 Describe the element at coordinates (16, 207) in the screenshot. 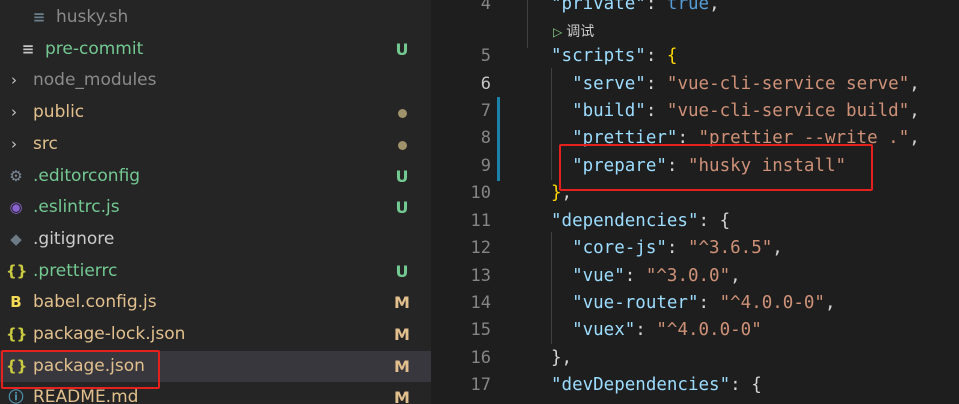

I see `eslint-icon: ◉` at that location.